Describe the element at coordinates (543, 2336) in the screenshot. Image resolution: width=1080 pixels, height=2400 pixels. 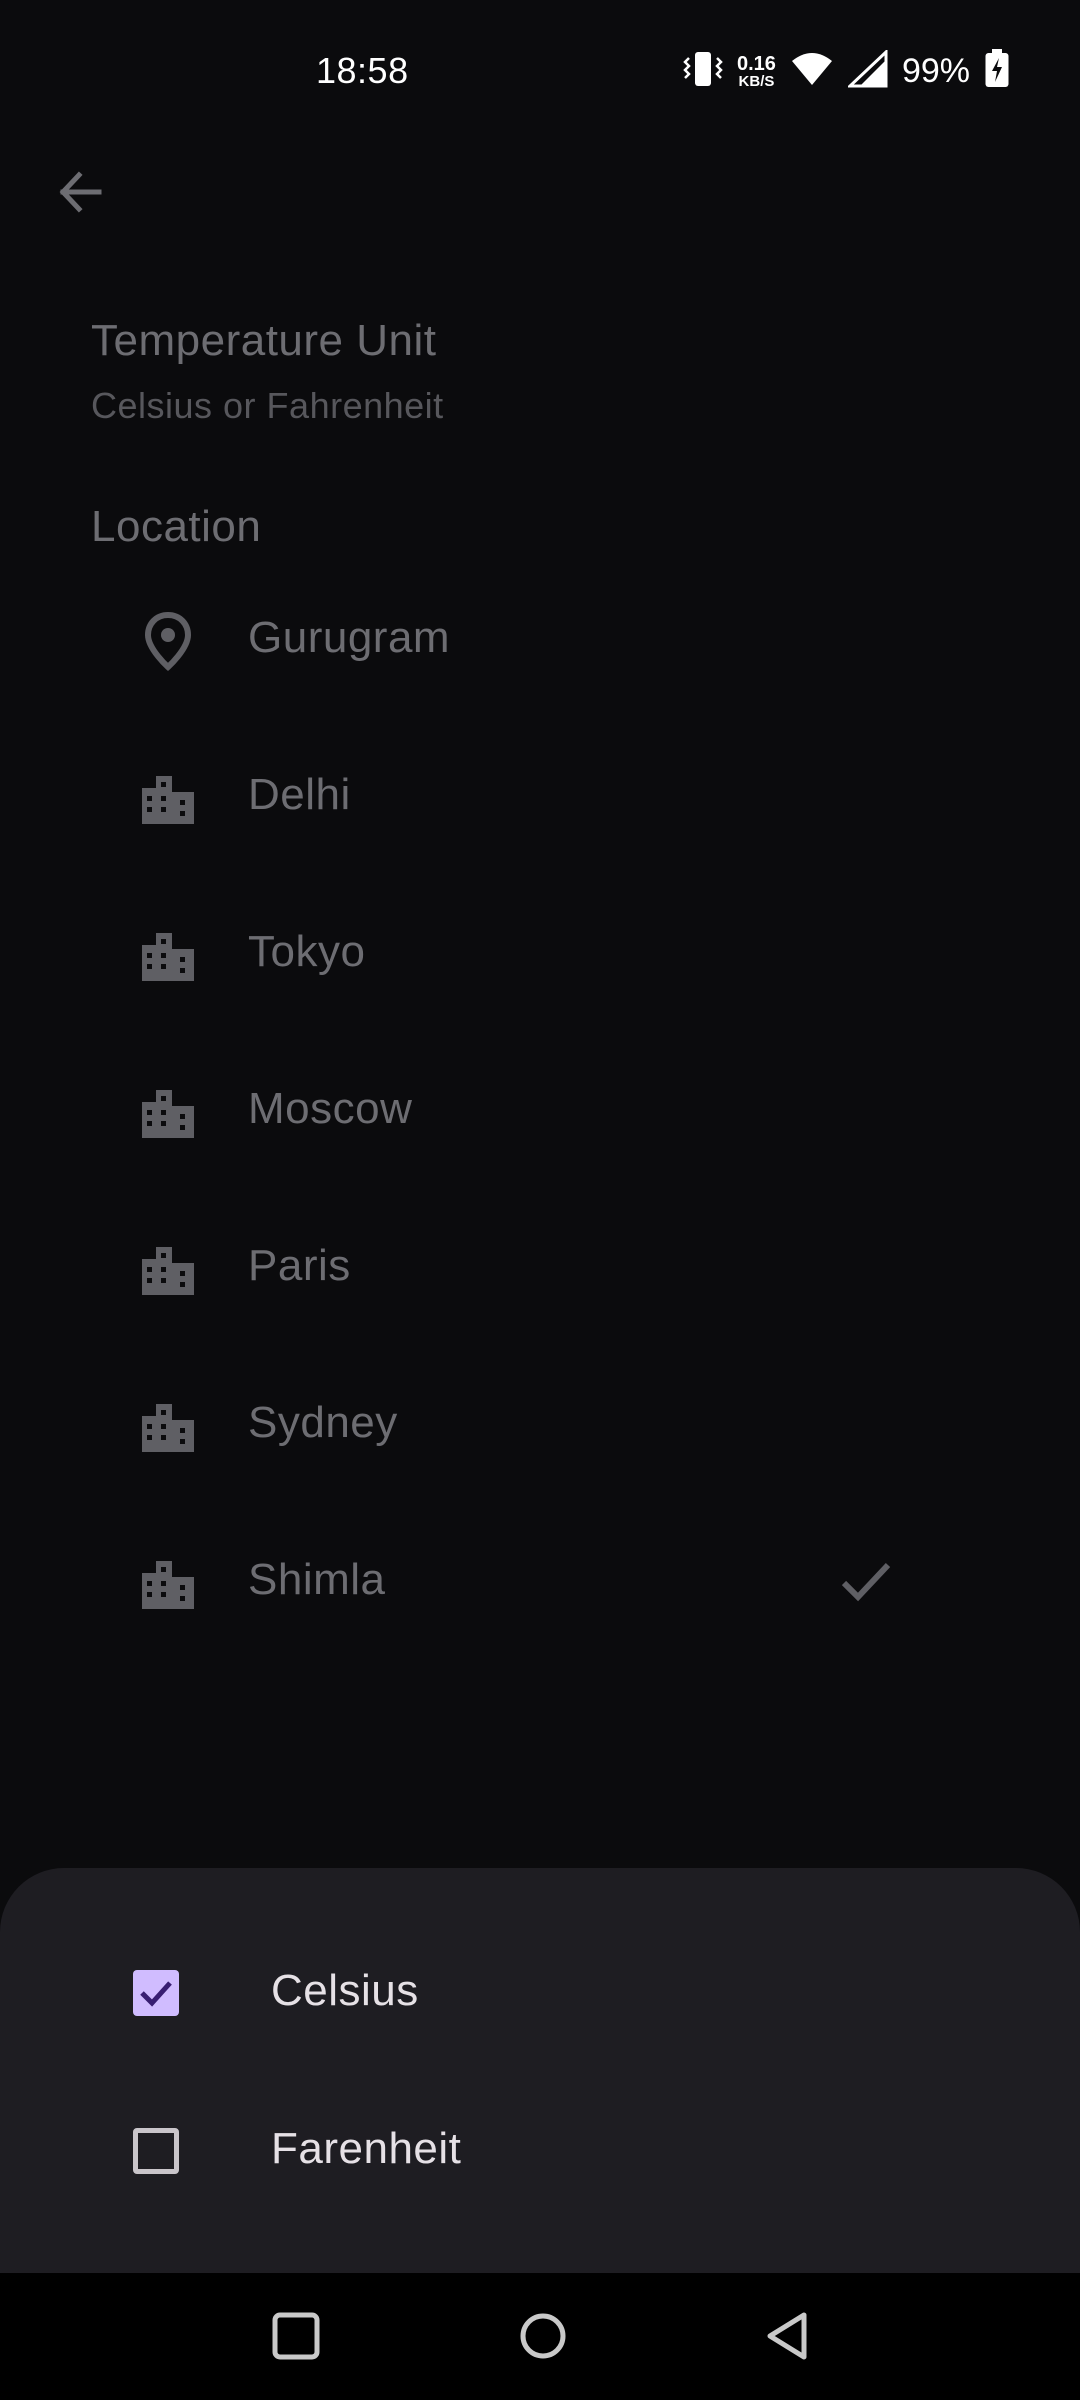
I see `home-icon` at that location.